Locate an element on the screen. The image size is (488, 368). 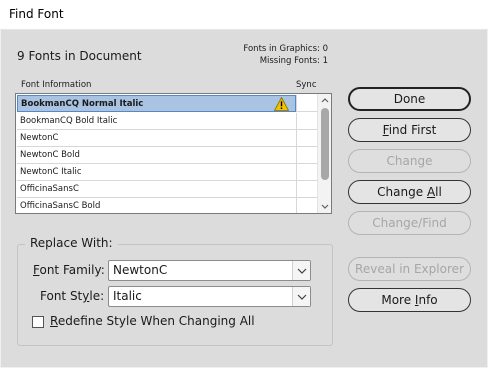
change-find-button: Change/Find is located at coordinates (409, 223).